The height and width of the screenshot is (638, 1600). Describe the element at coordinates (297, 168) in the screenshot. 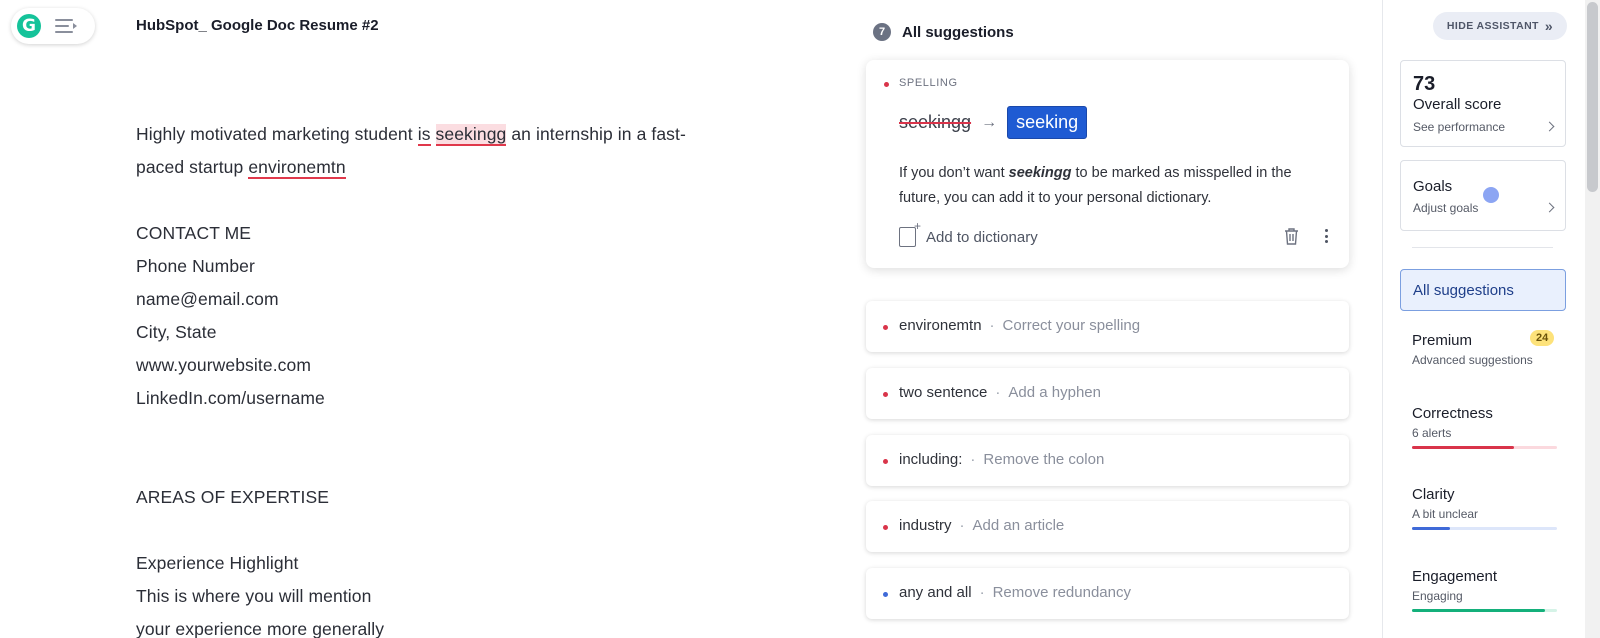

I see `flagged-word: environemtn` at that location.